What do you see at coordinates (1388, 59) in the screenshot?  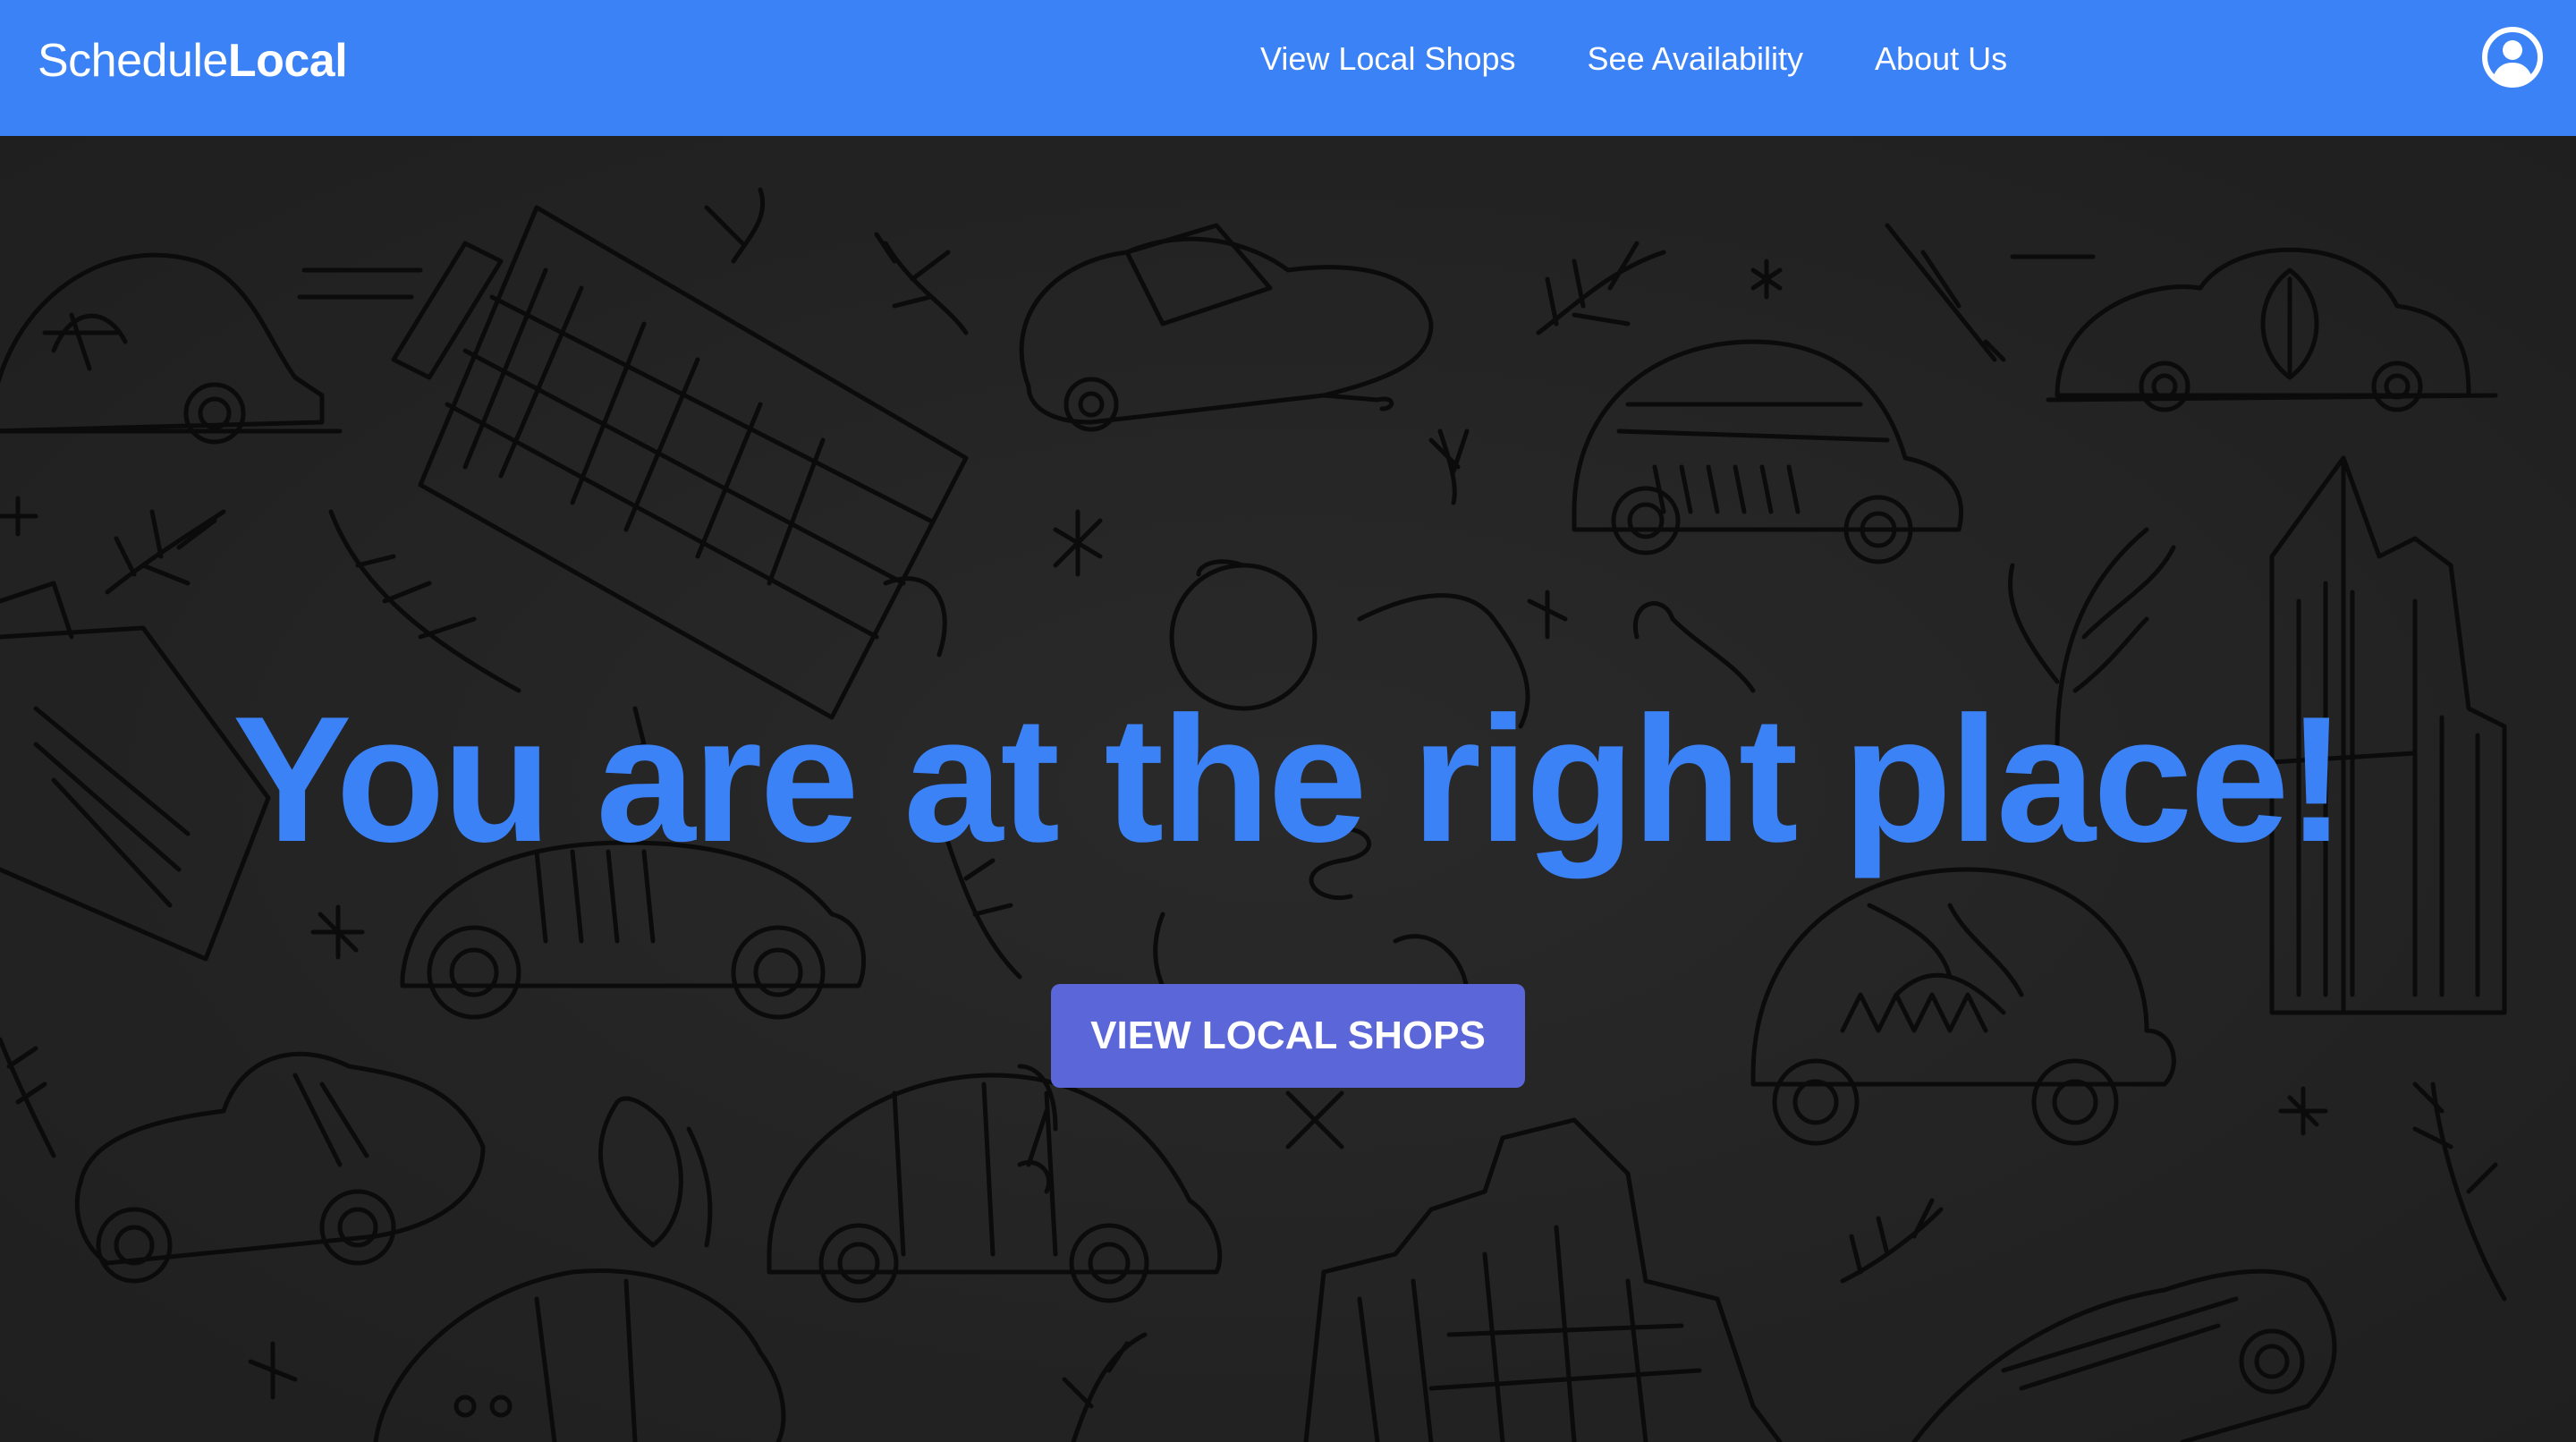 I see `nav-view-local-shops: View Local Shops` at bounding box center [1388, 59].